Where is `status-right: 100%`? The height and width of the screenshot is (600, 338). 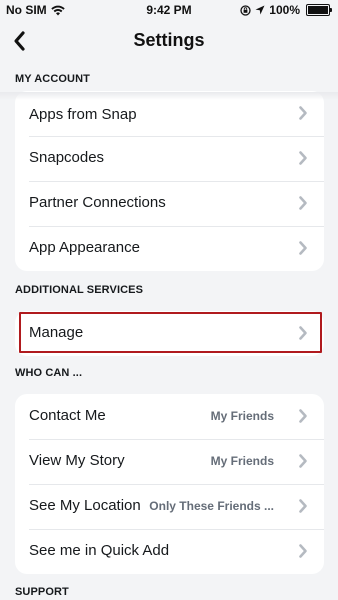 status-right: 100% is located at coordinates (286, 10).